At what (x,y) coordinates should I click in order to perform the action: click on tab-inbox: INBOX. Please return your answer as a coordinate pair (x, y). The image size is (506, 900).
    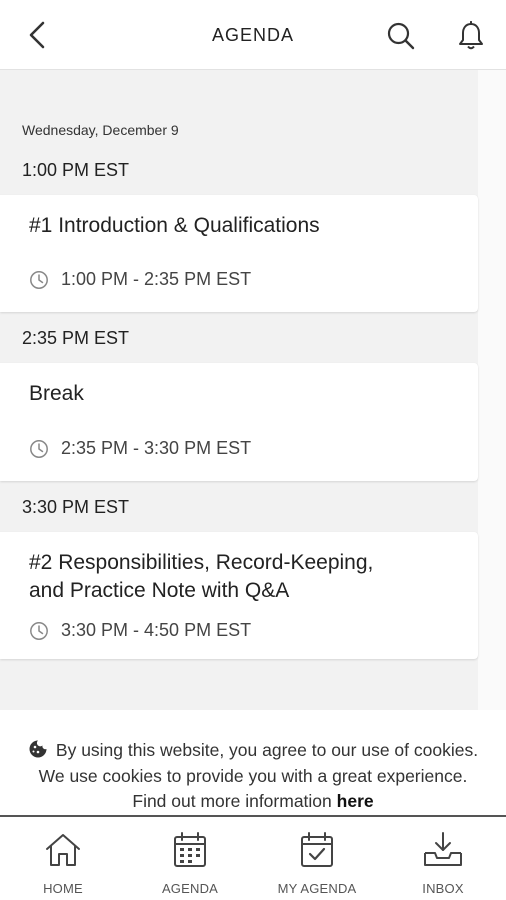
    Looking at the image, I should click on (443, 862).